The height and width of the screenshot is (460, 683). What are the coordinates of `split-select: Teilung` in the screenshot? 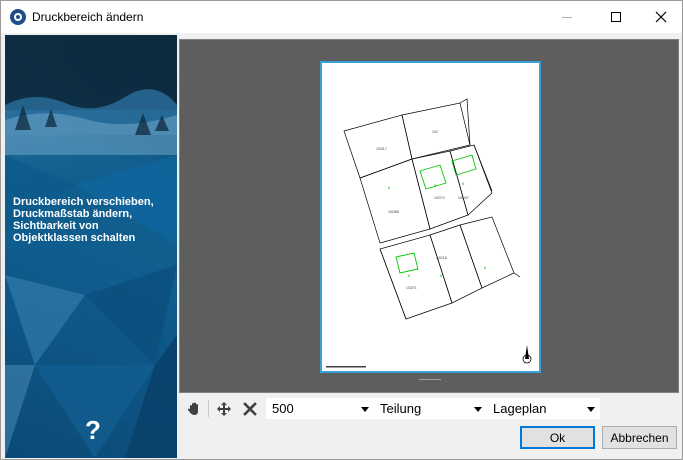 It's located at (430, 408).